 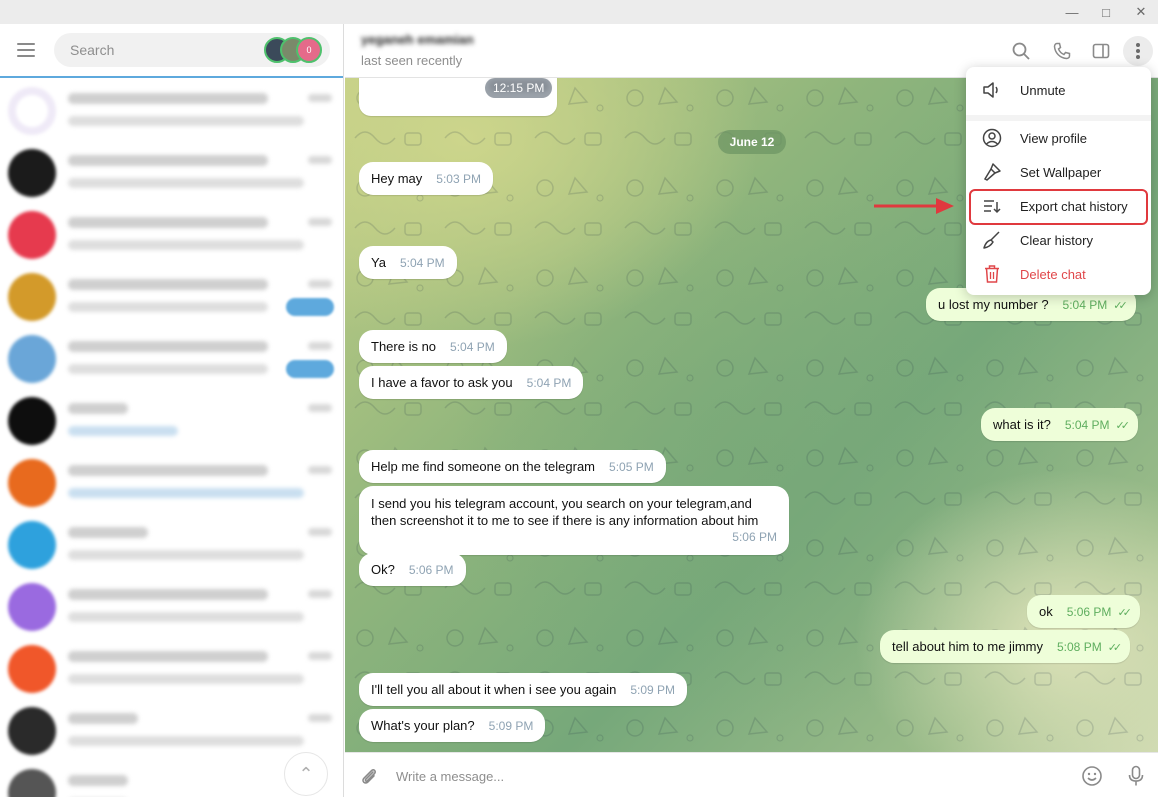 I want to click on message-incoming: I have a favor to ask you 5:04 PM, so click(x=471, y=382).